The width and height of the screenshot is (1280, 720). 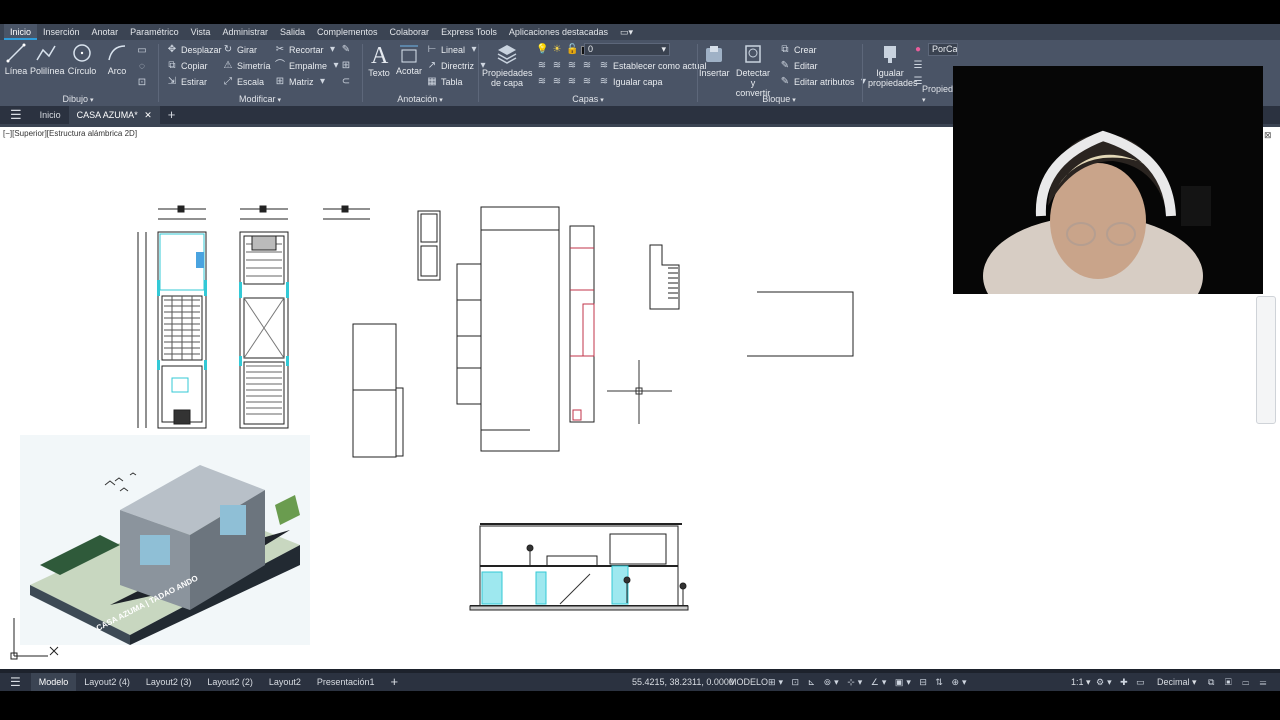 I want to click on erase-icon: ✎, so click(x=346, y=50).